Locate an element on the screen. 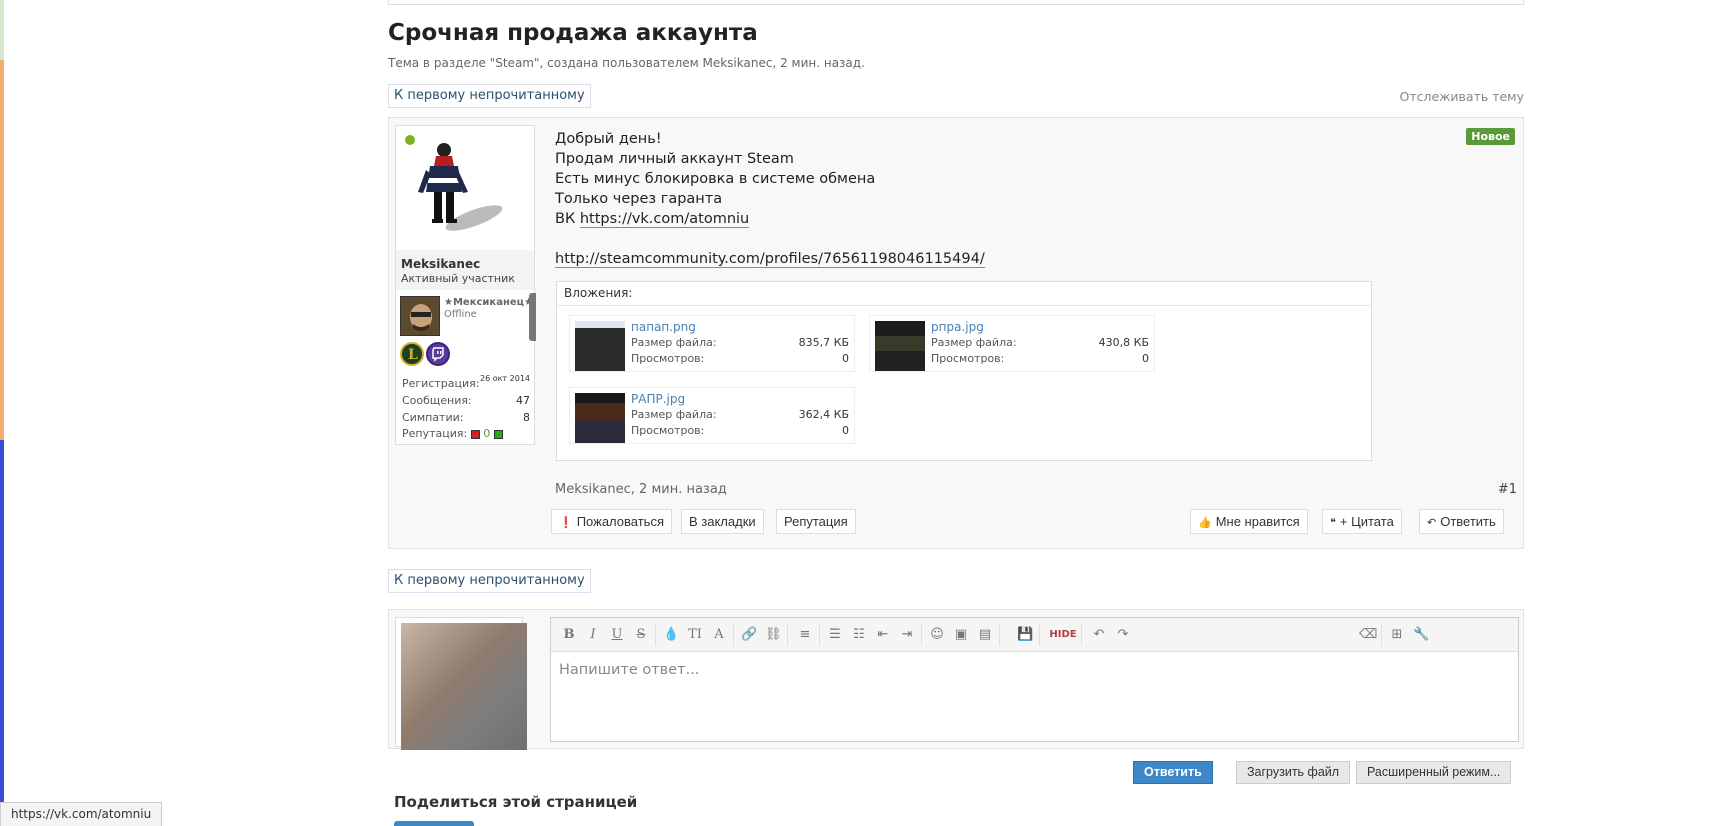  watch-thread-link: Отслеживать тему is located at coordinates (1461, 96).